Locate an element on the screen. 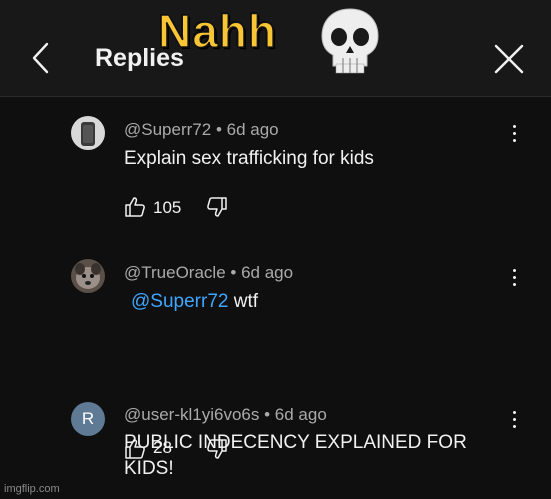 The height and width of the screenshot is (499, 551). comment-text-line: KIDS! is located at coordinates (149, 468).